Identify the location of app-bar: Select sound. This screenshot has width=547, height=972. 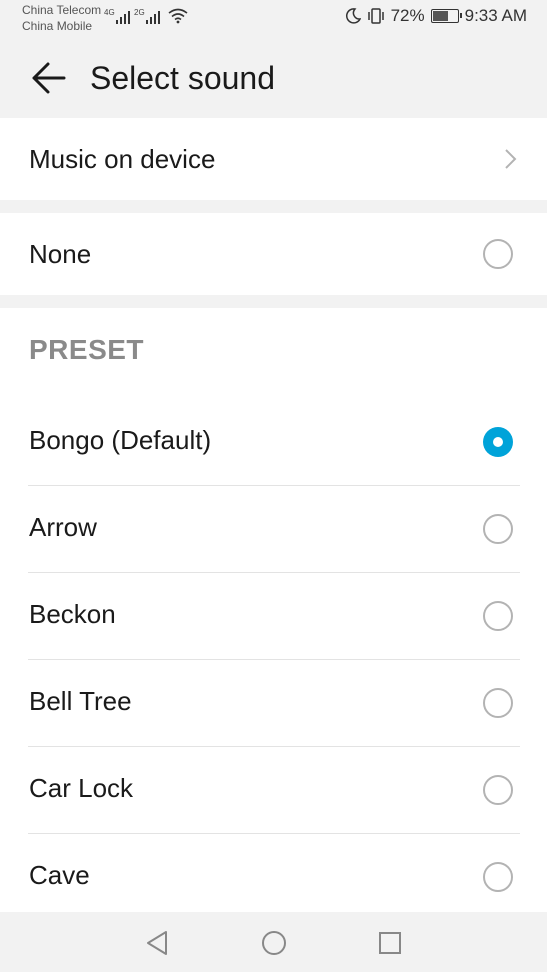
(273, 77).